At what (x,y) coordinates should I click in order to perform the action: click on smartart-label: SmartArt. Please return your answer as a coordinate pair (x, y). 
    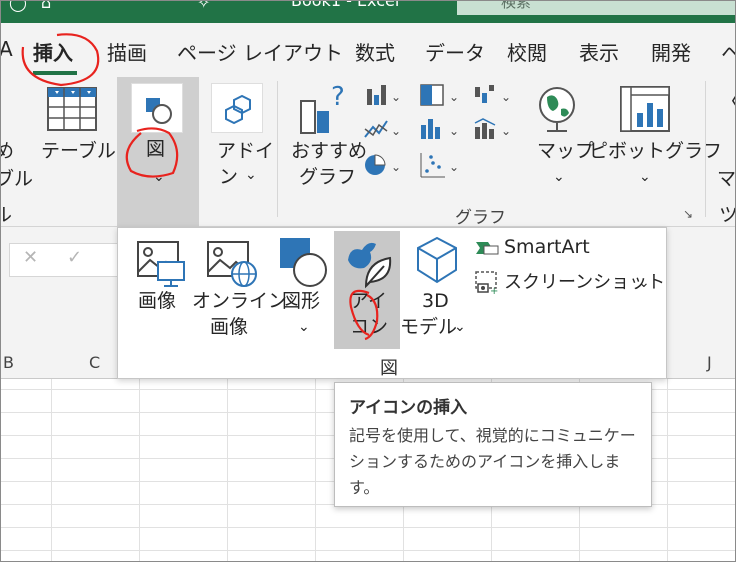
    Looking at the image, I should click on (547, 247).